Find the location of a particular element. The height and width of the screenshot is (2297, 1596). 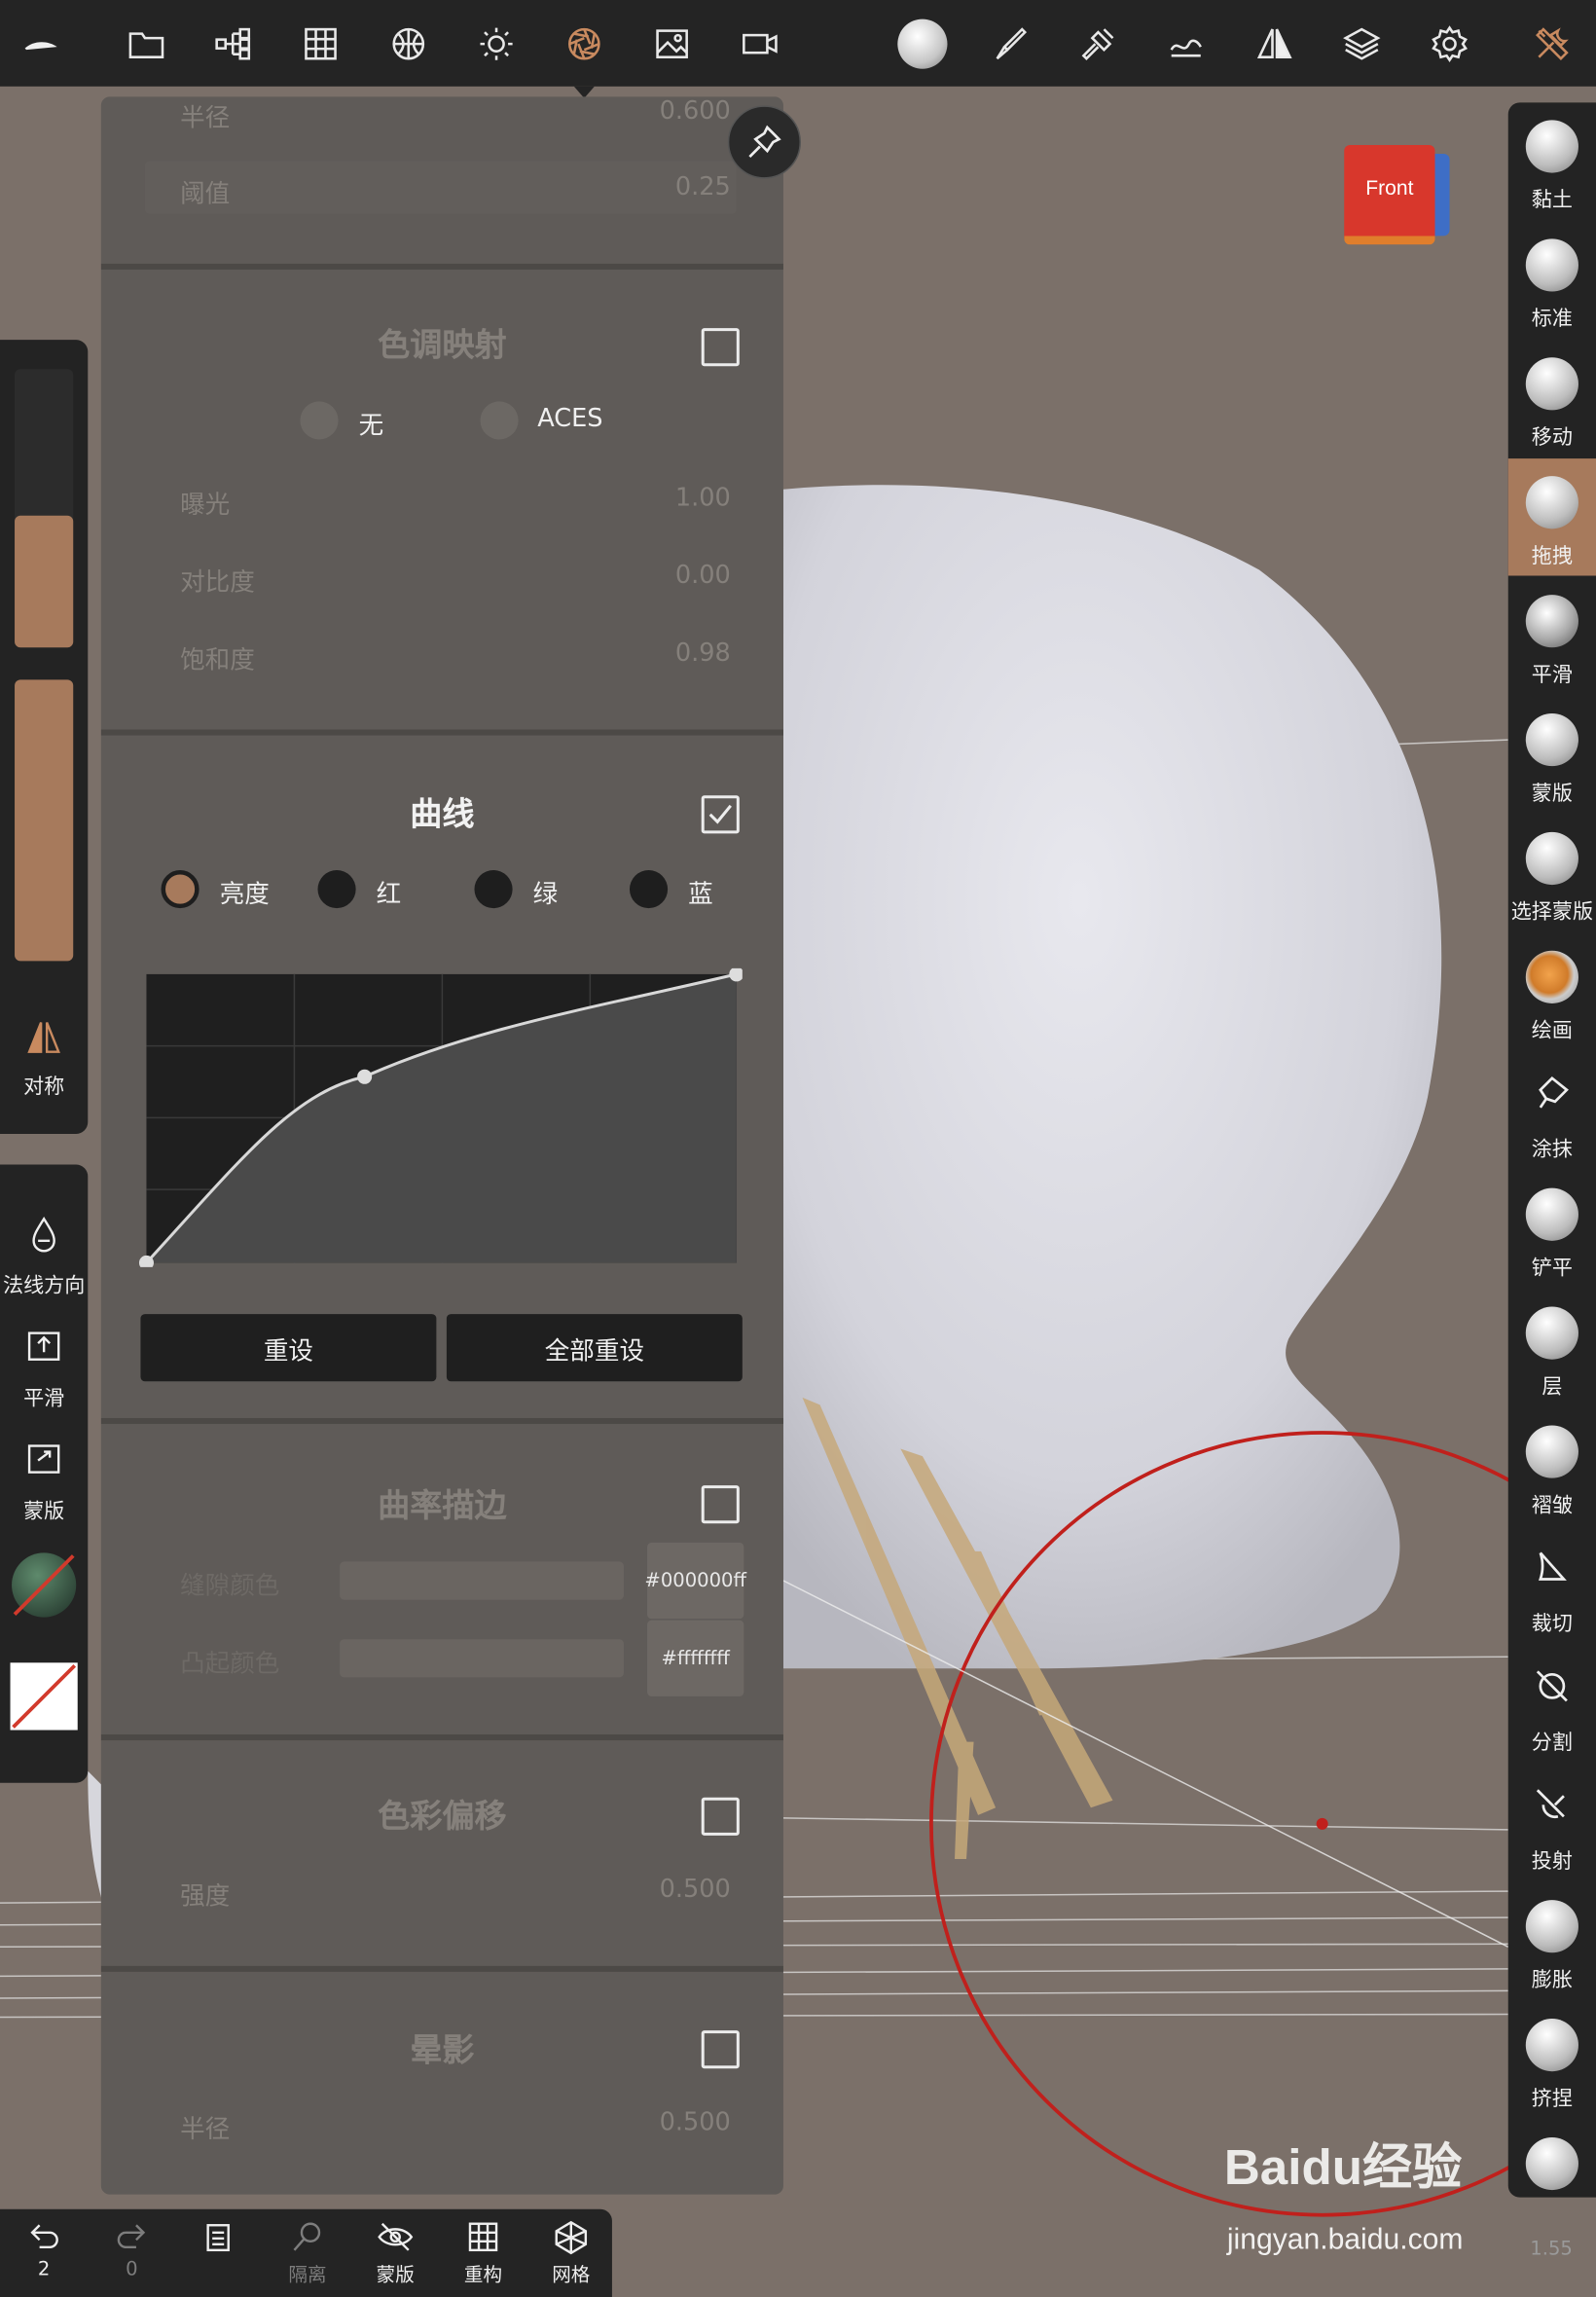

channel-blue-label: 蓝 is located at coordinates (700, 895).